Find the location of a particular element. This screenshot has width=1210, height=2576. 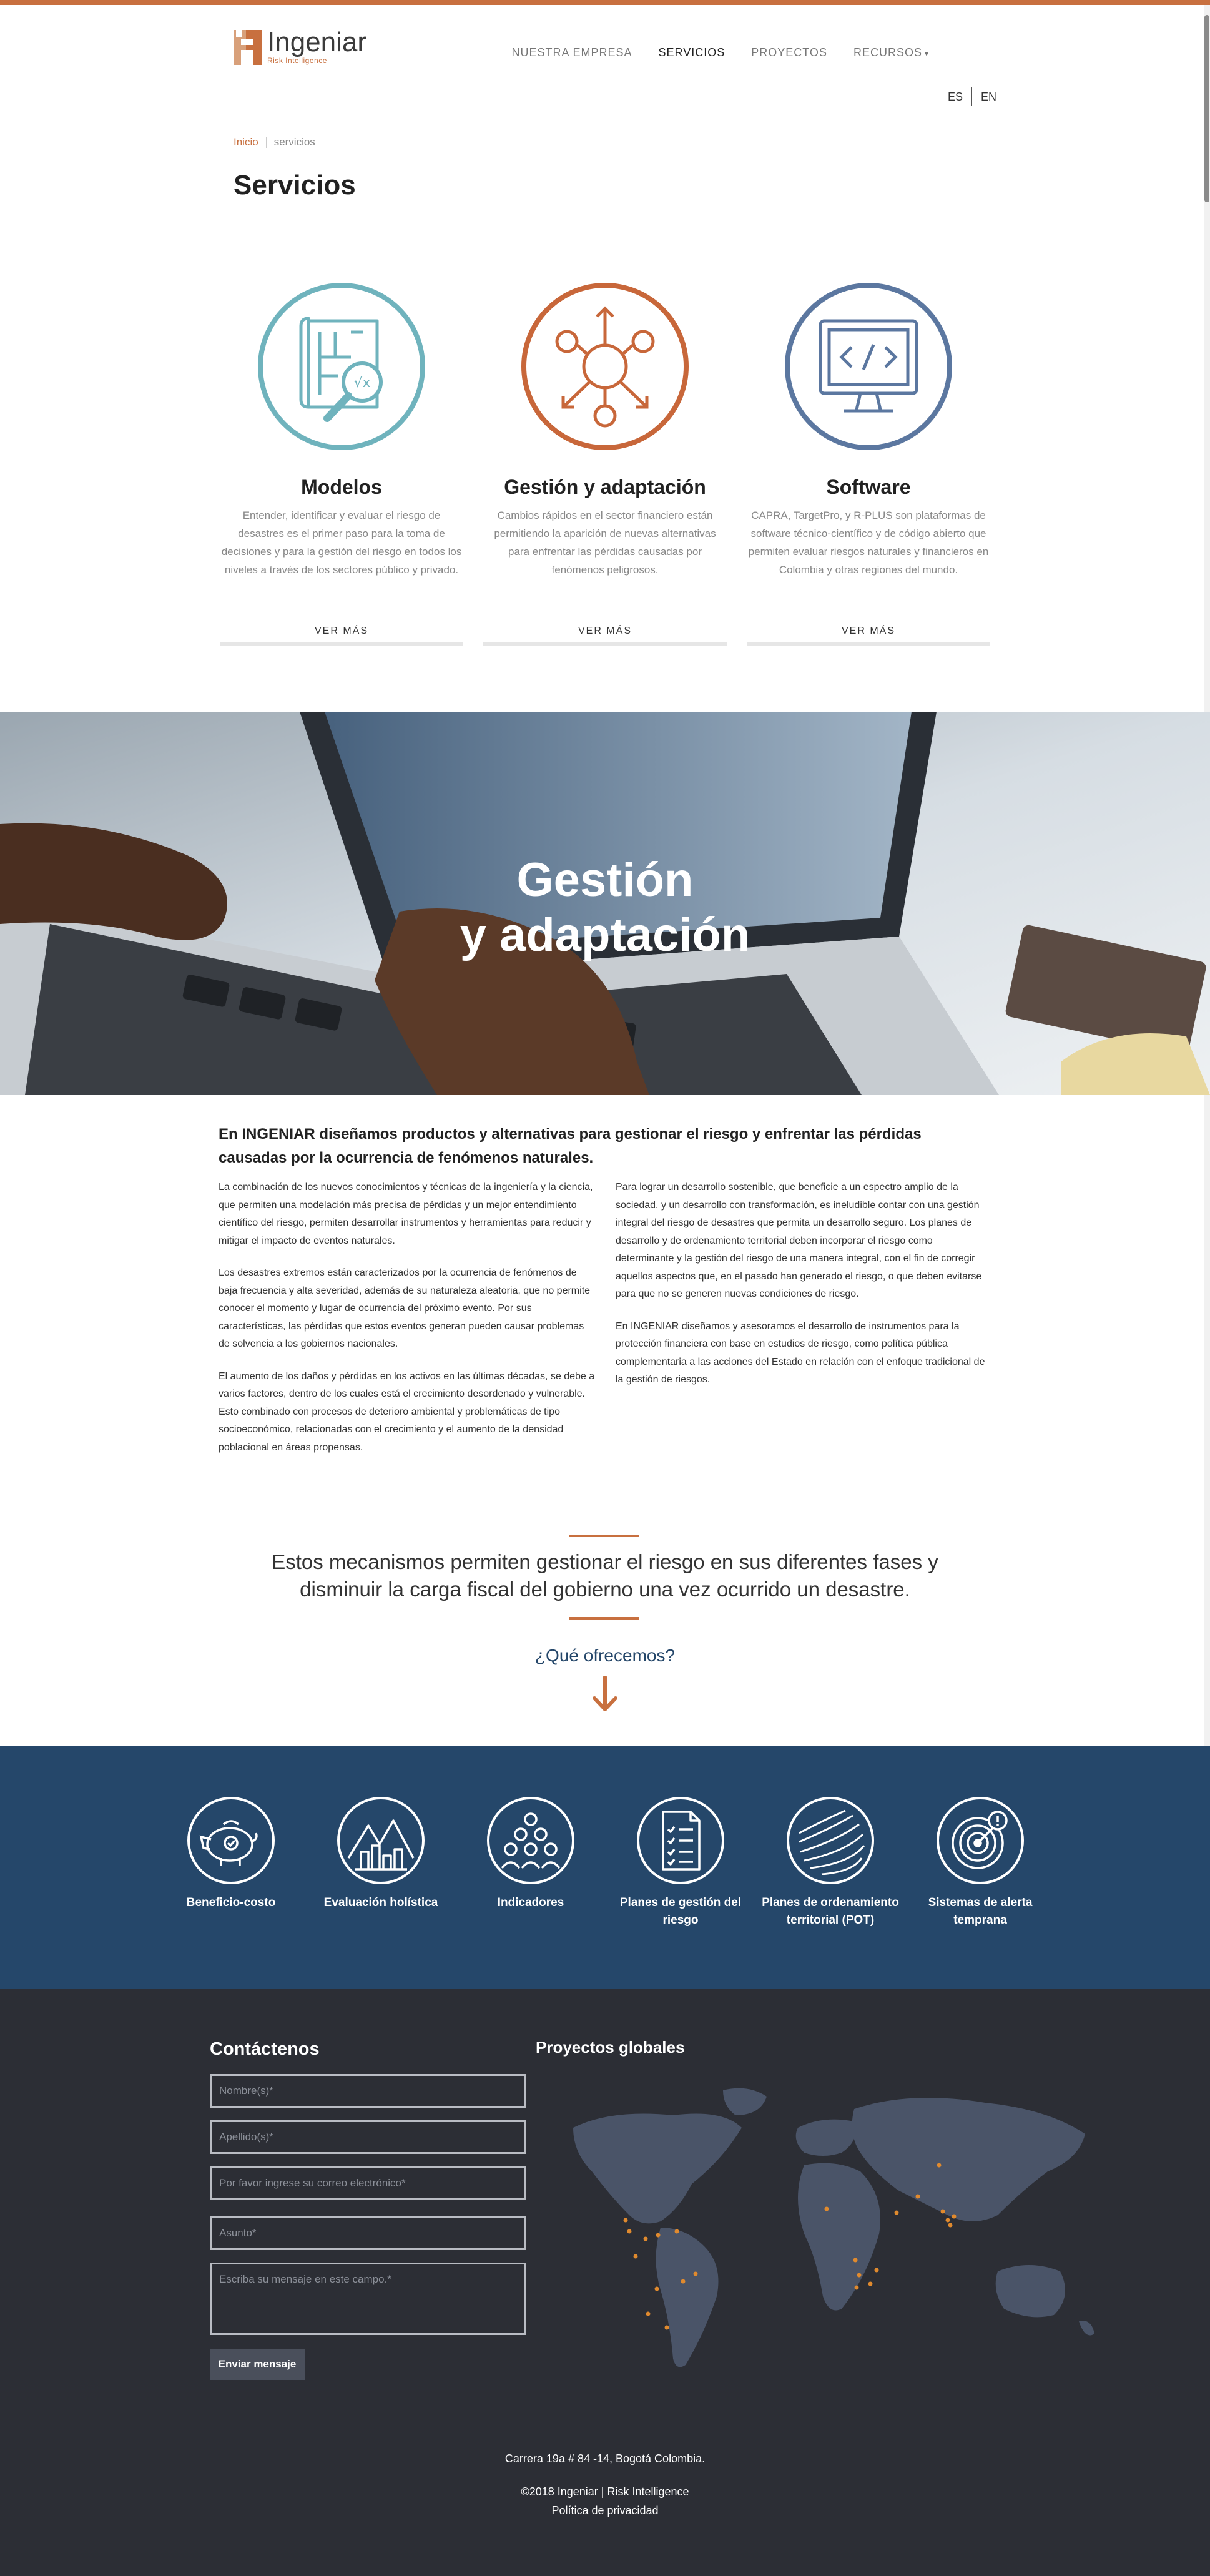

feature-sistemas-alerta: Sistemas de alerta temprana is located at coordinates (980, 1862).